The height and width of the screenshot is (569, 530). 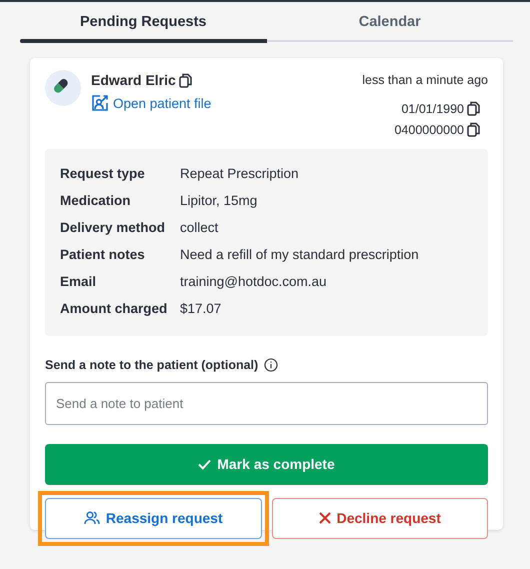 What do you see at coordinates (153, 518) in the screenshot?
I see `reassign-button: Reassign request` at bounding box center [153, 518].